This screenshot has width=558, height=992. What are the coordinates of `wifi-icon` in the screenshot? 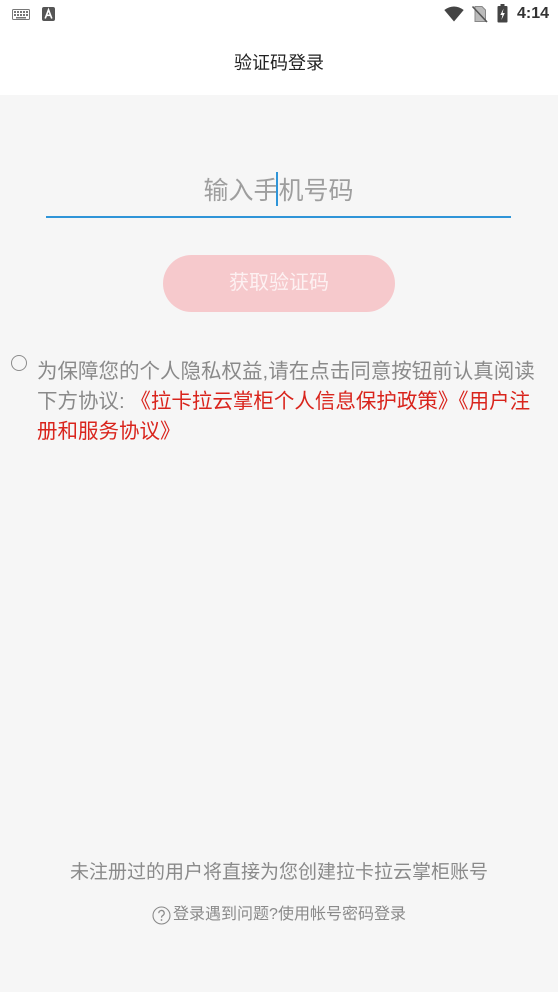 It's located at (454, 14).